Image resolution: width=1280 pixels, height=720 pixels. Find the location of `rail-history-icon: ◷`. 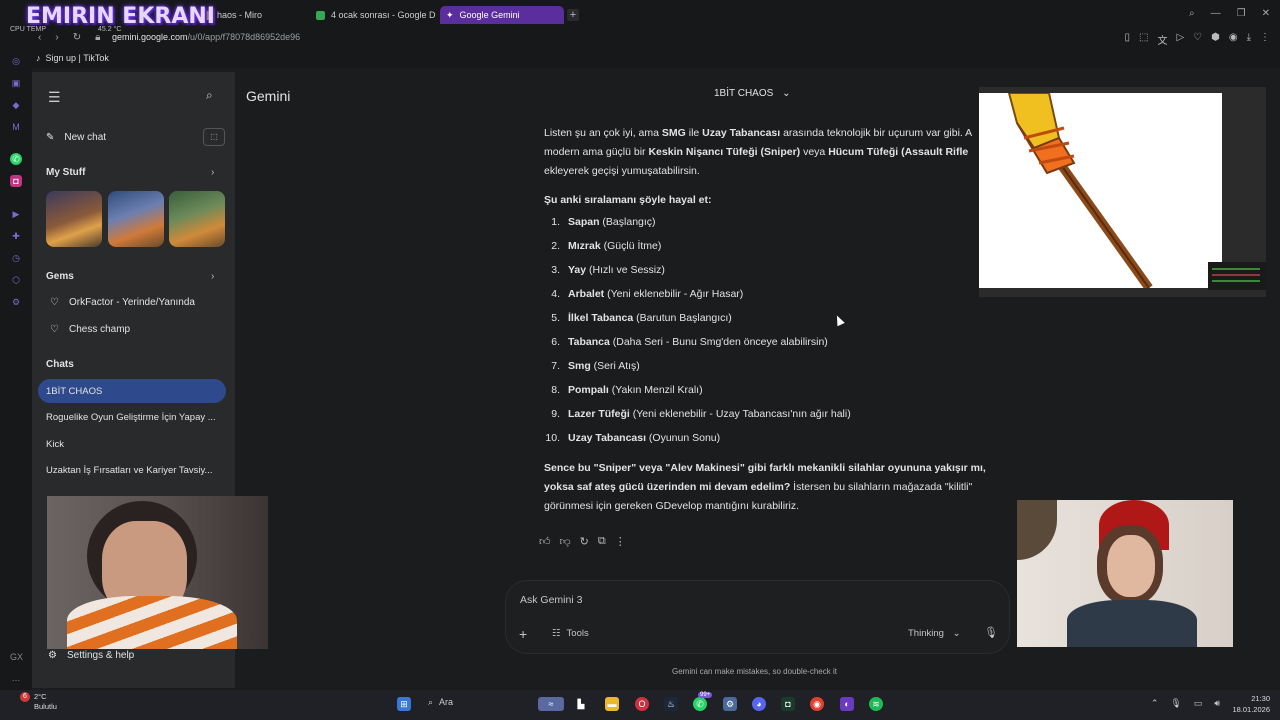

rail-history-icon: ◷ is located at coordinates (16, 258).